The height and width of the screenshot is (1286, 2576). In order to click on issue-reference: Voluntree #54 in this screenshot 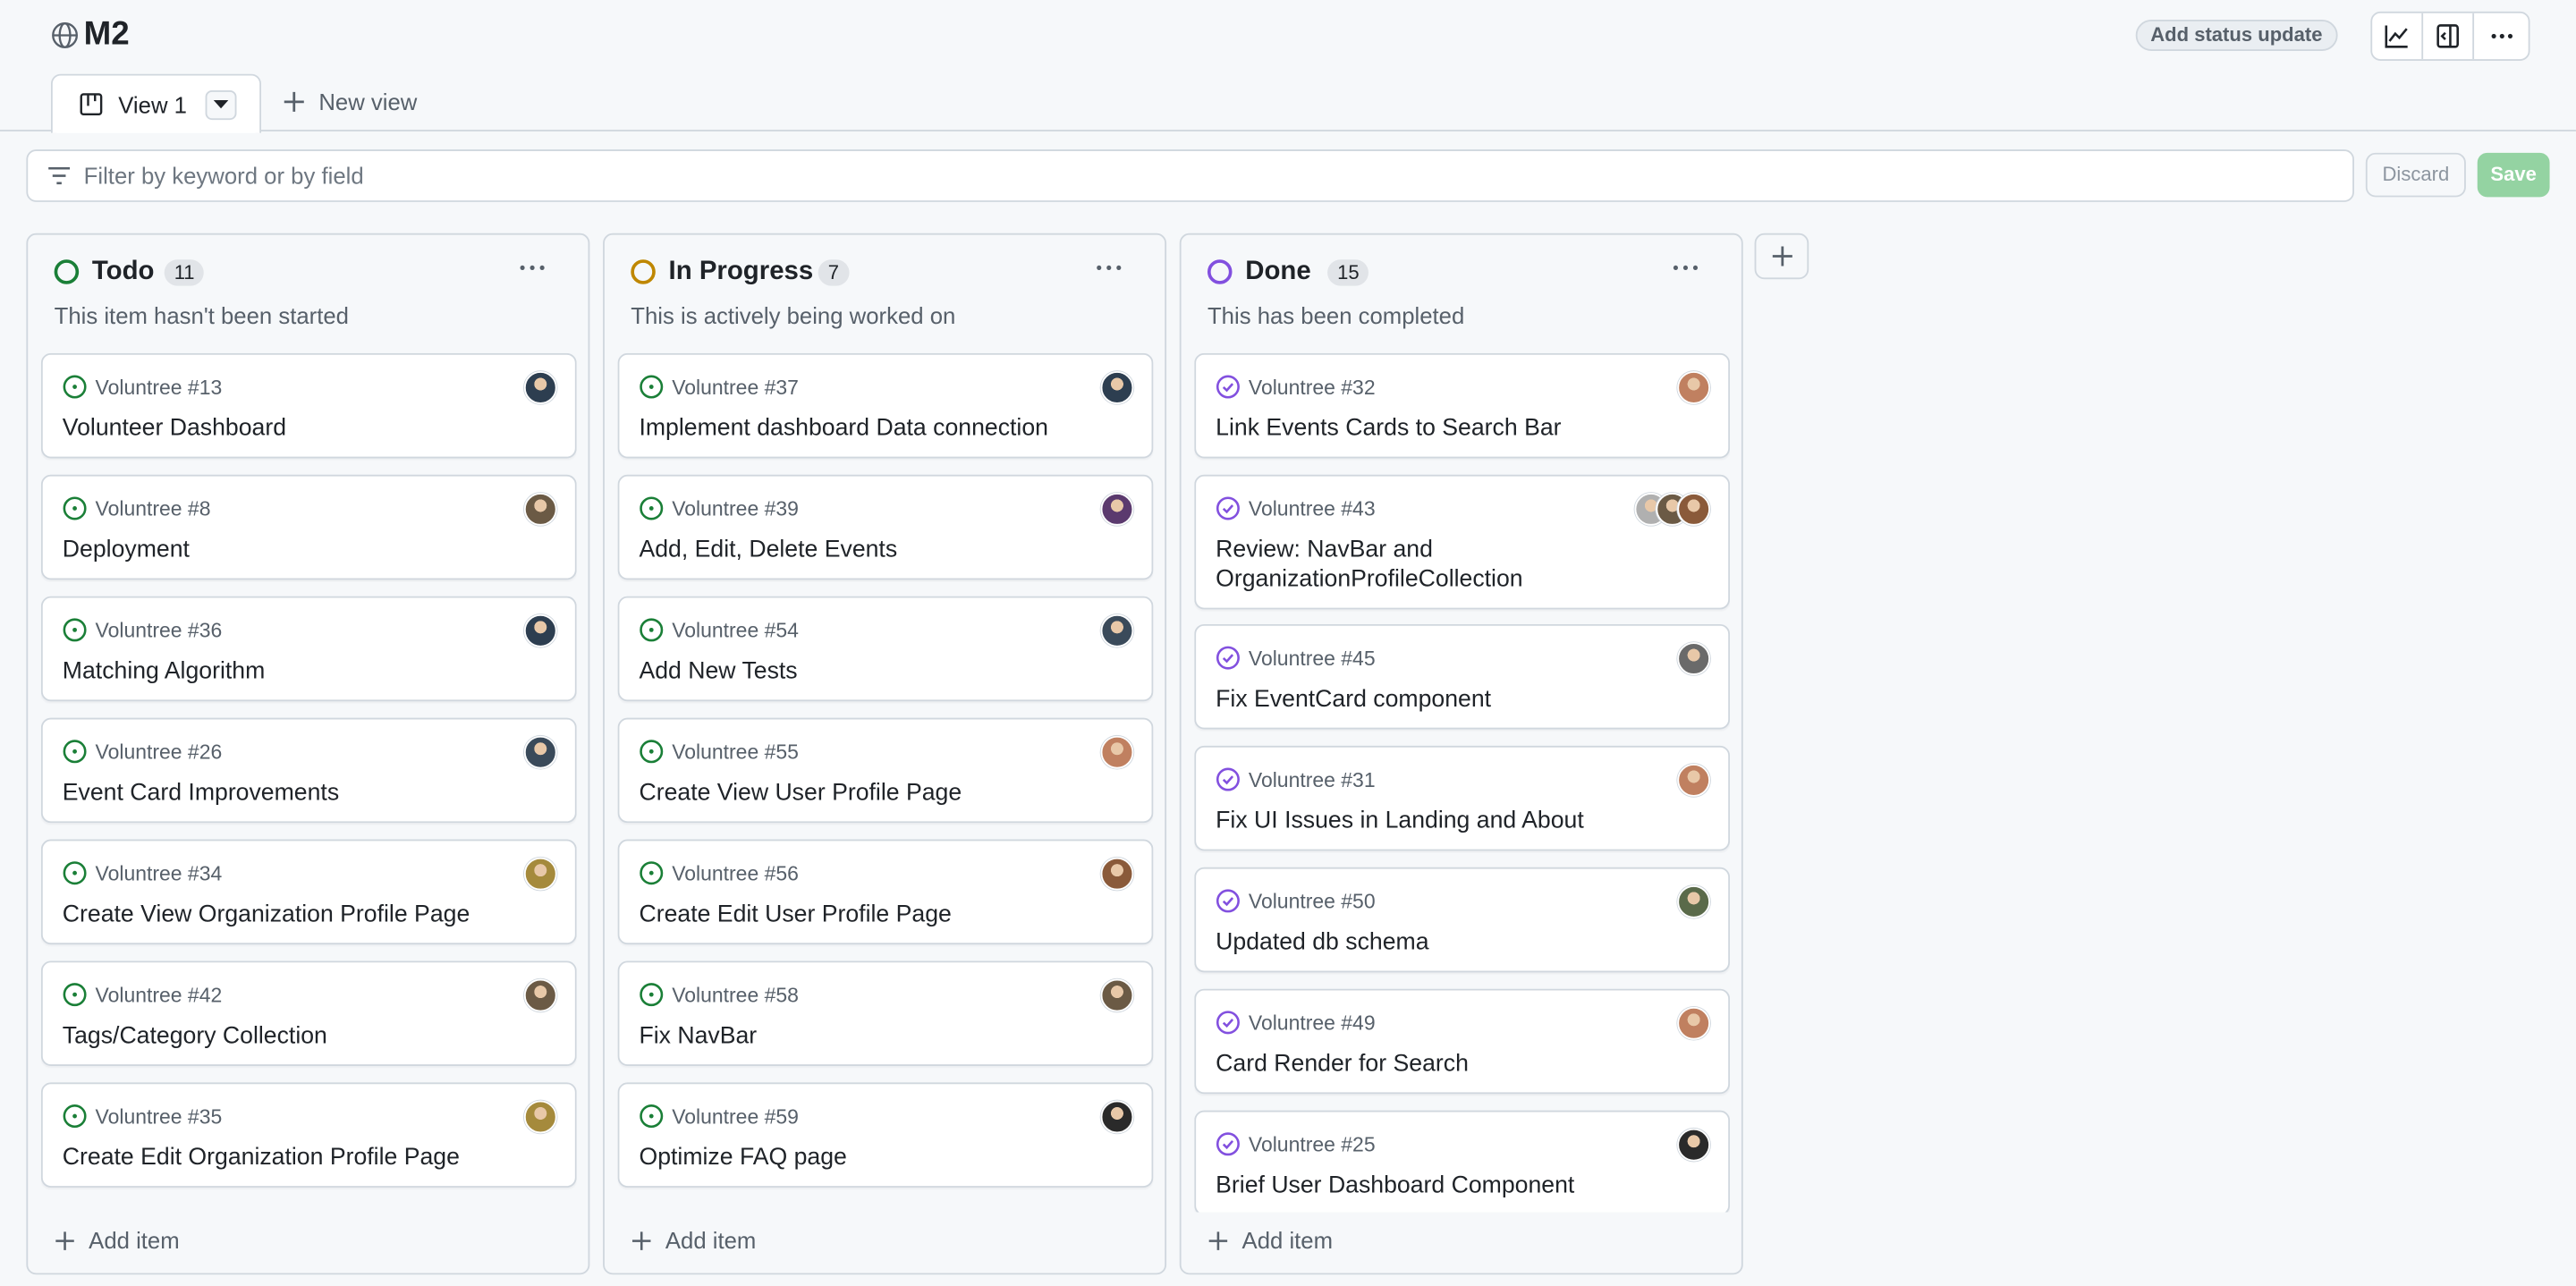, I will do `click(735, 630)`.